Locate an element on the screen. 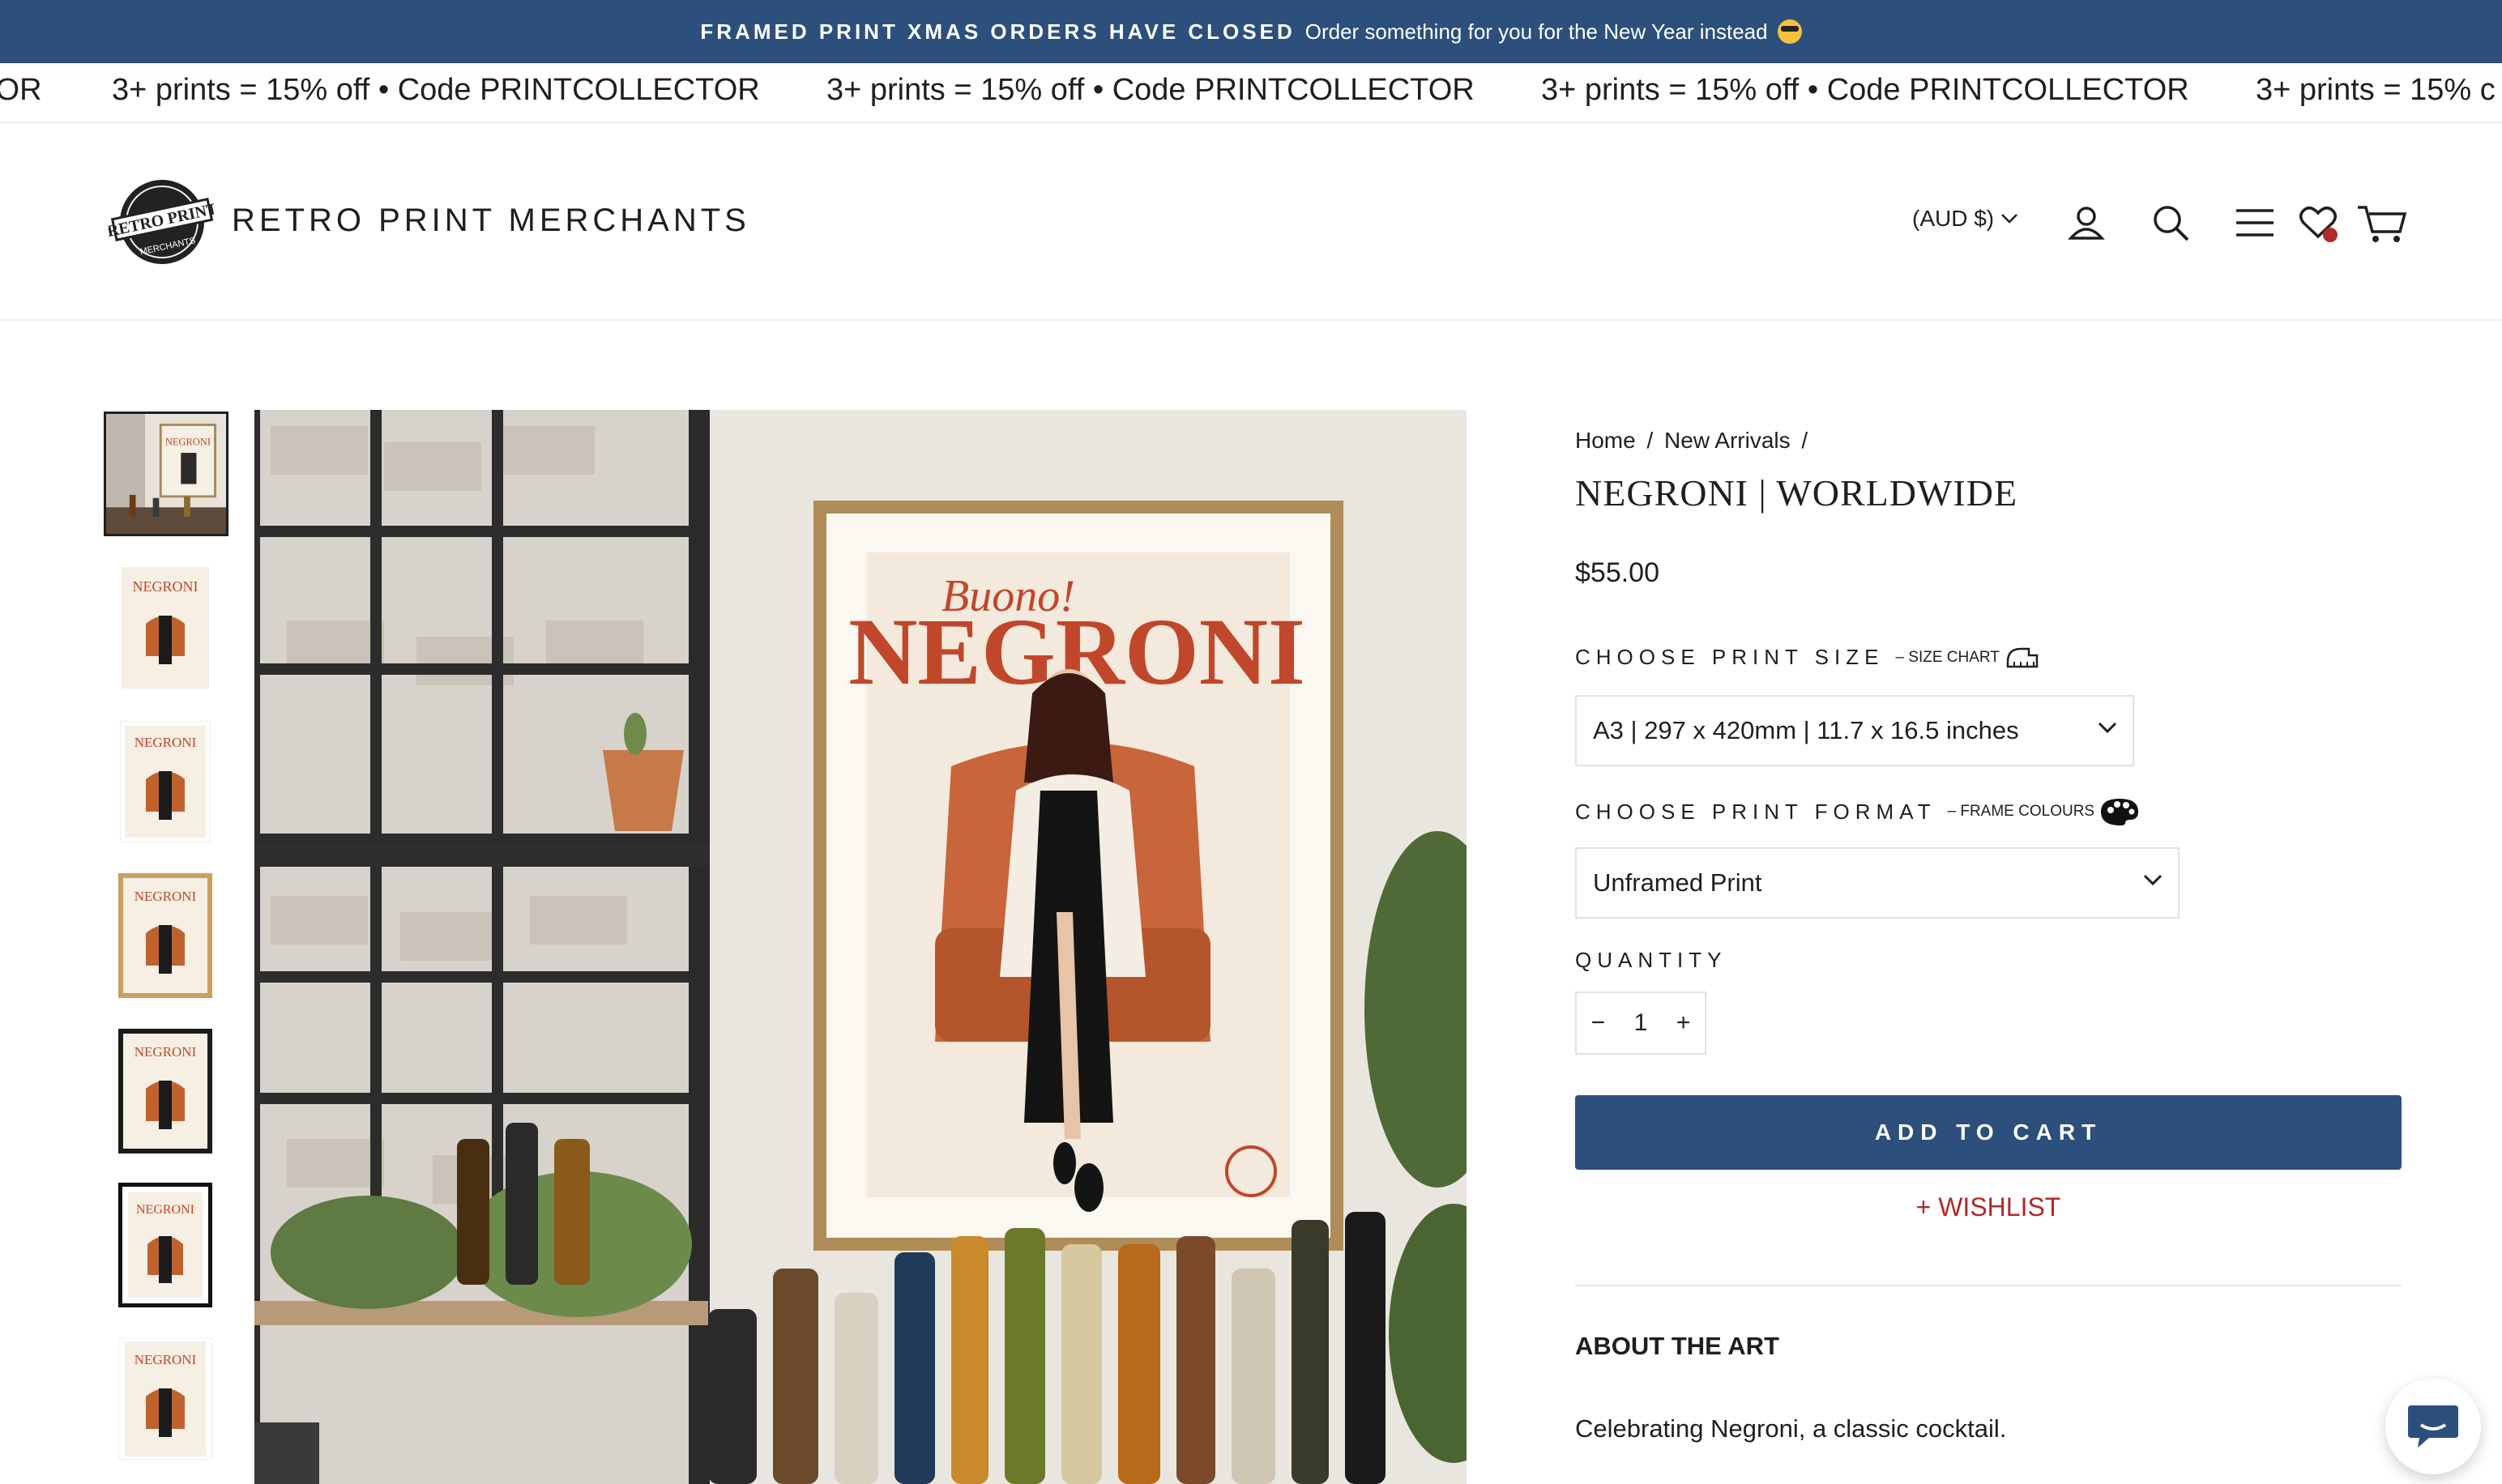  about-the-art-text: Celebrating Negroni, a classic cocktail. is located at coordinates (1791, 1428).